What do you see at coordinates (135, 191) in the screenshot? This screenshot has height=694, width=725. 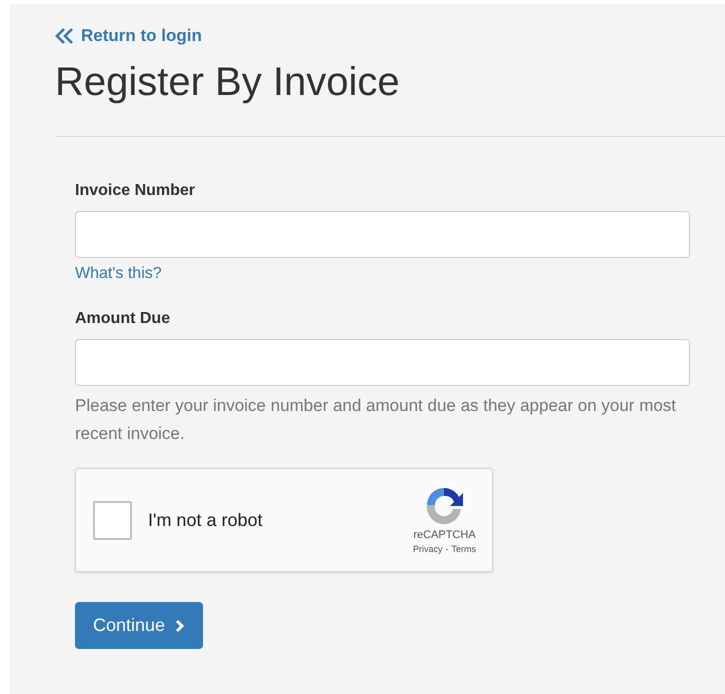 I see `field-label: Invoice Number` at bounding box center [135, 191].